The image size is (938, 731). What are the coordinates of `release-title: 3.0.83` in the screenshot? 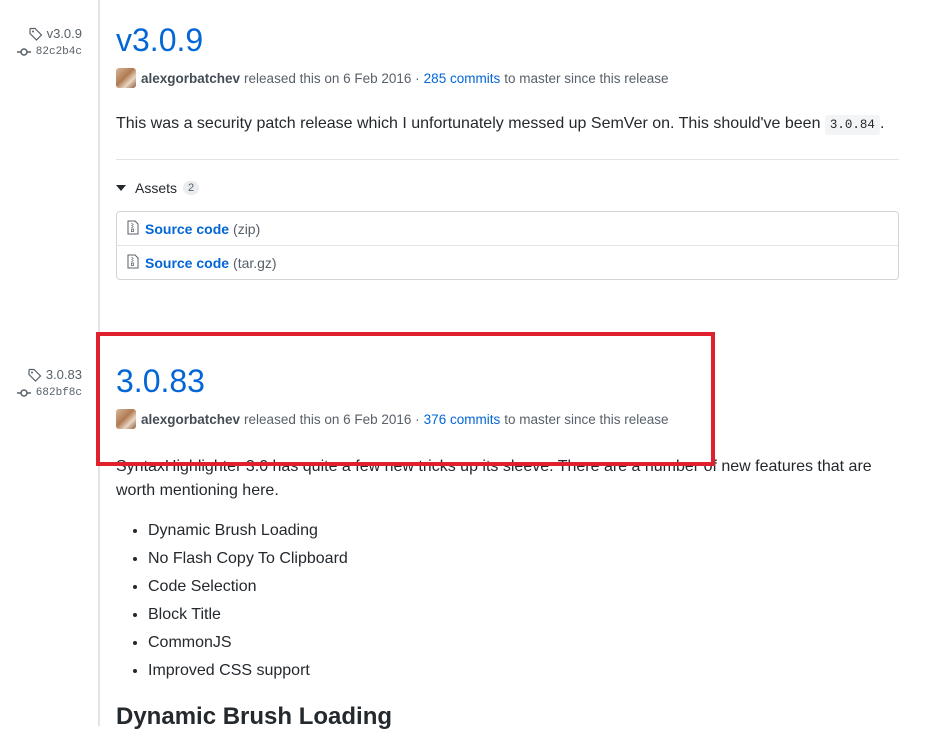 It's located at (507, 381).